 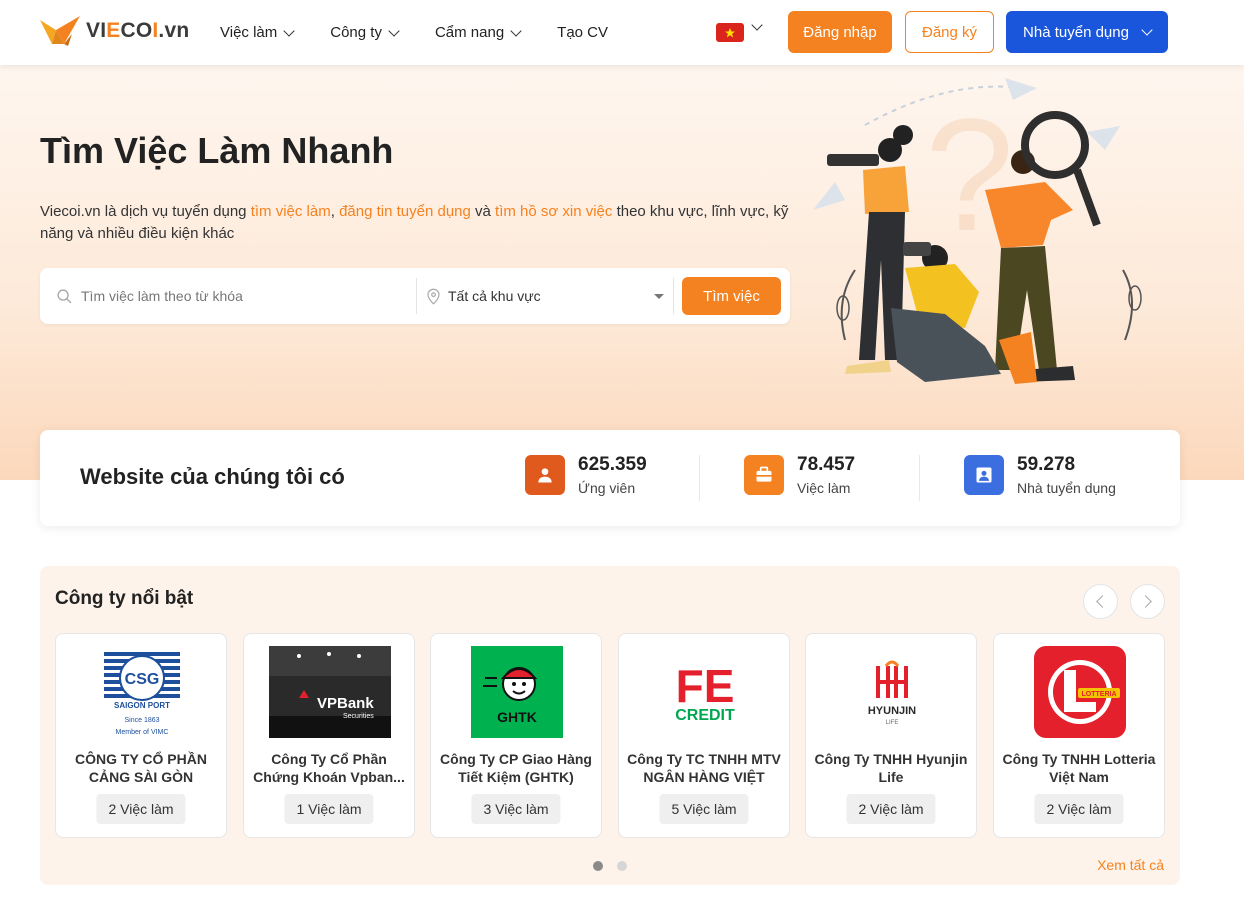 What do you see at coordinates (141, 768) in the screenshot?
I see `company-name: CÔNG TY CỔ PHẦN CẢNG SÀI GÒN` at bounding box center [141, 768].